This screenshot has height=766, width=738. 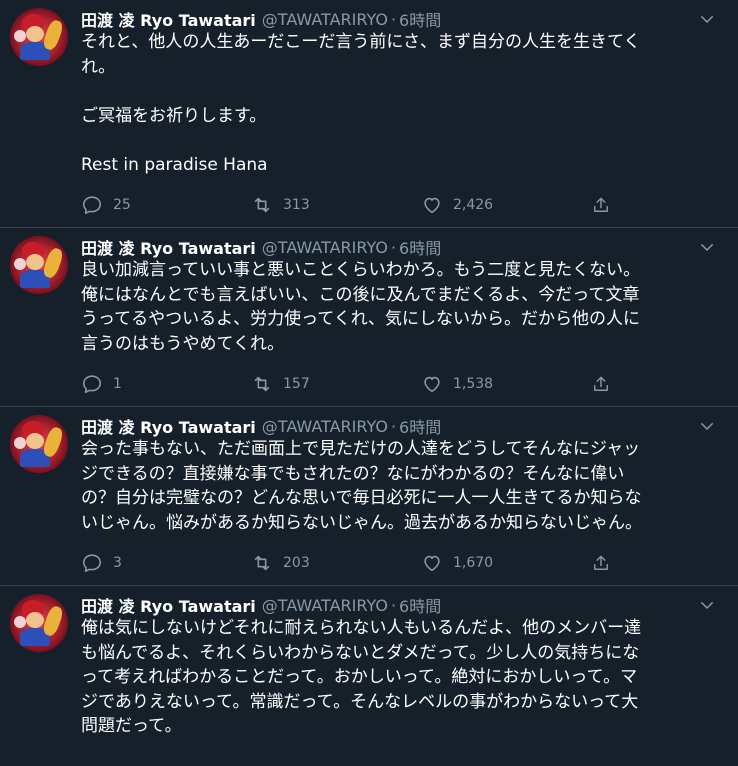 What do you see at coordinates (174, 164) in the screenshot?
I see `tweet-text-line: Rest in paradise Hana` at bounding box center [174, 164].